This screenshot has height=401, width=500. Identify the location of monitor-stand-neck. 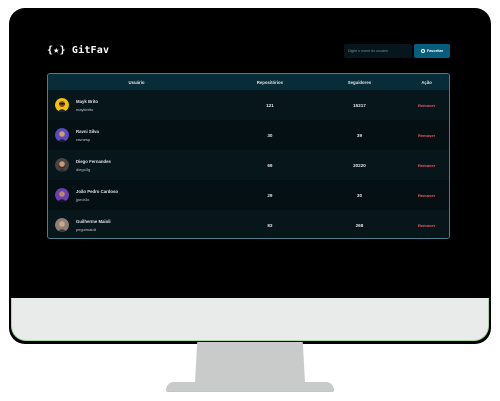
(250, 362).